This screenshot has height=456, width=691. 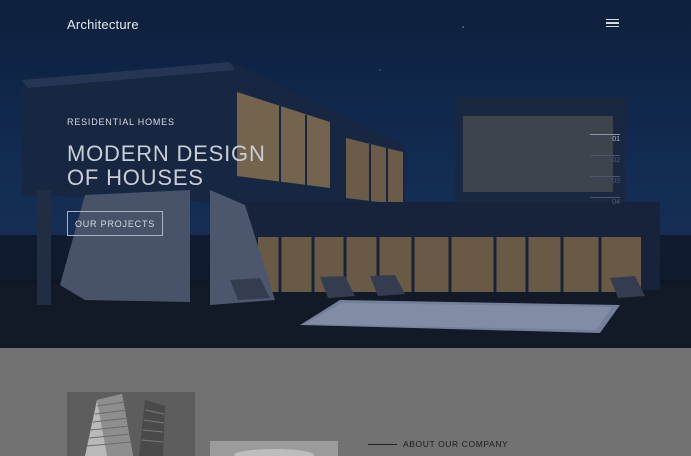 I want to click on slide-pager-item: 01, so click(x=607, y=142).